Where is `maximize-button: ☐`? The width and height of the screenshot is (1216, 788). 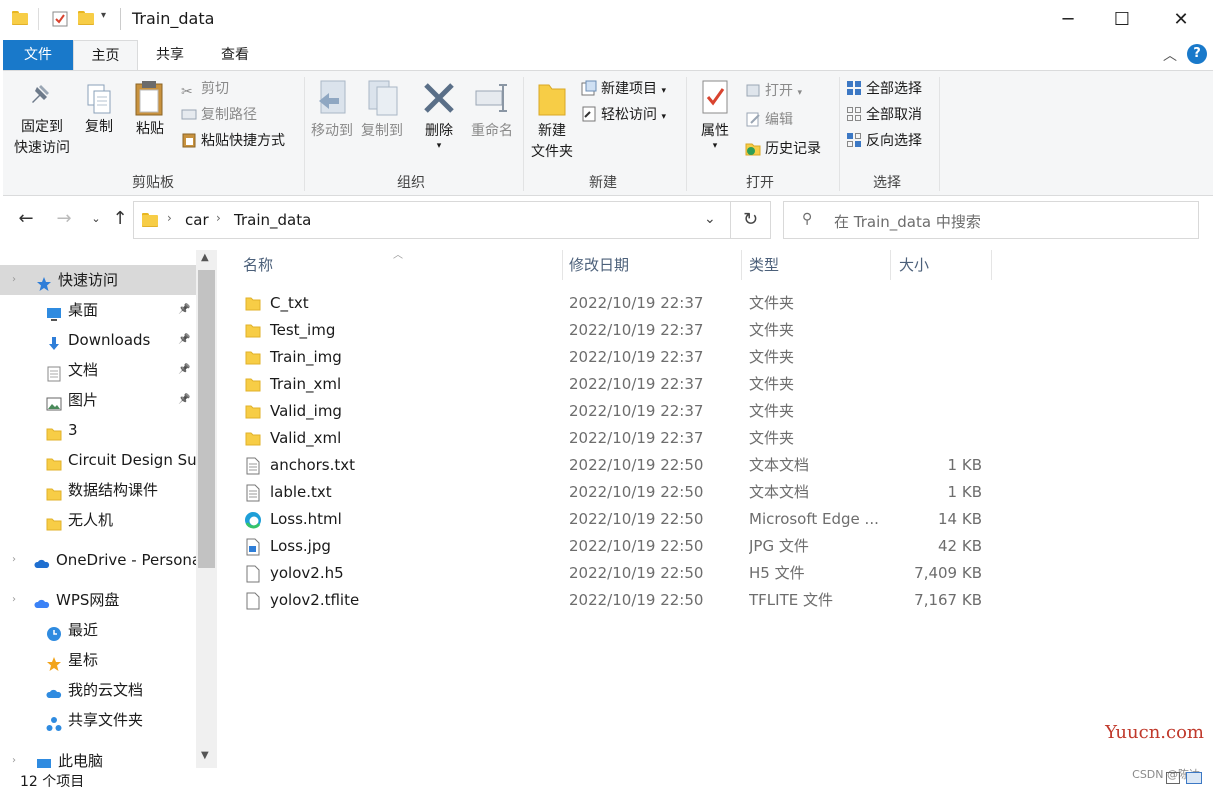
maximize-button: ☐ is located at coordinates (1122, 20).